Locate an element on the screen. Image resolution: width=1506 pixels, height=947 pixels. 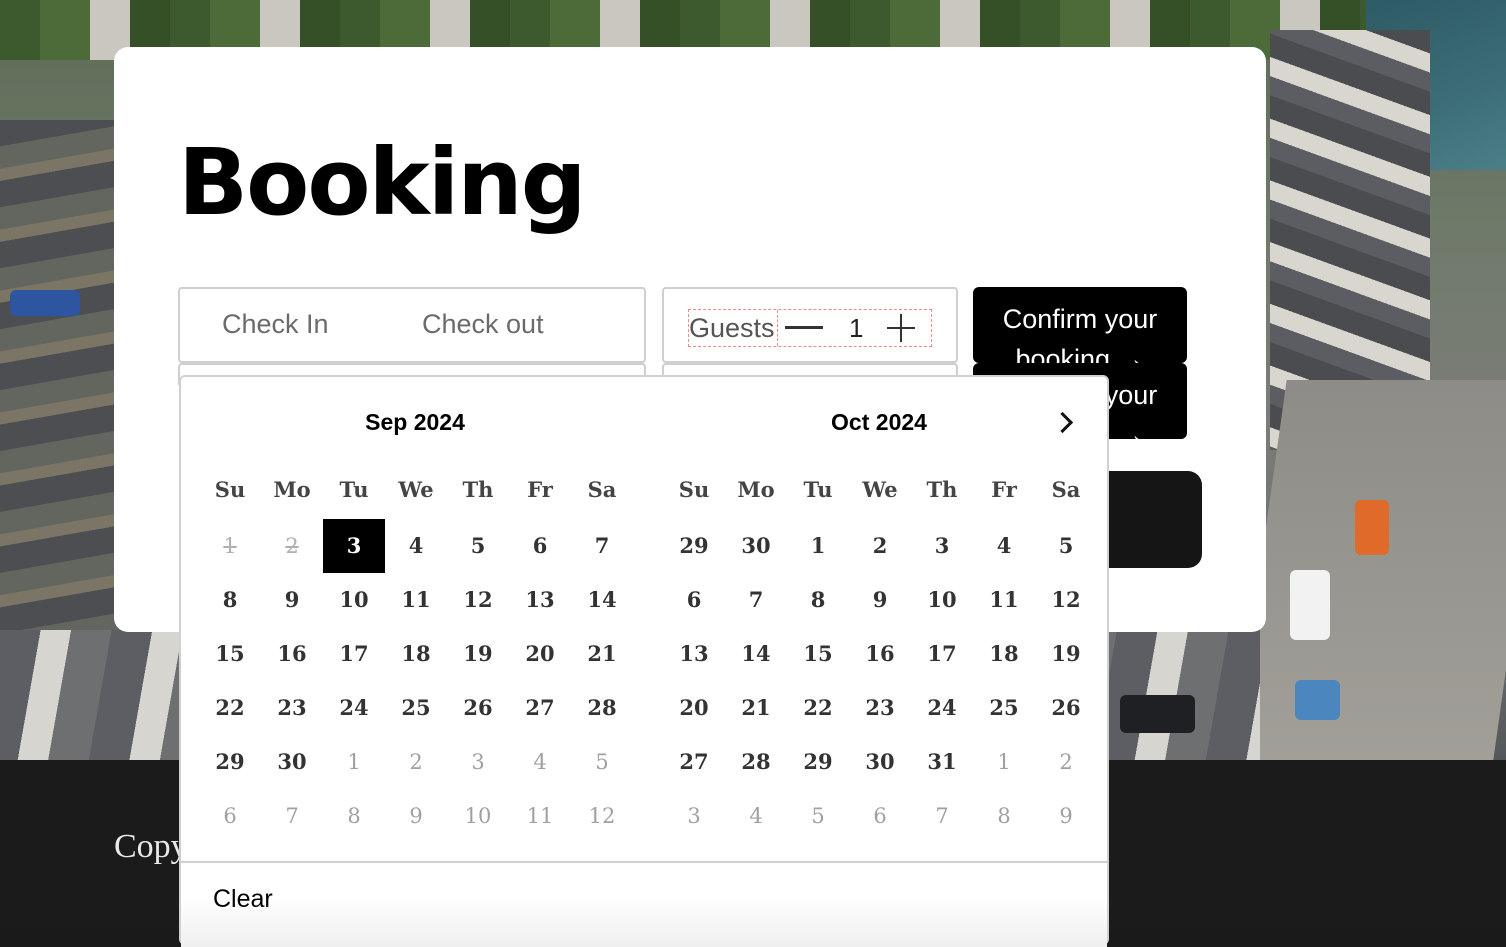
guests-count: 1 is located at coordinates (856, 328).